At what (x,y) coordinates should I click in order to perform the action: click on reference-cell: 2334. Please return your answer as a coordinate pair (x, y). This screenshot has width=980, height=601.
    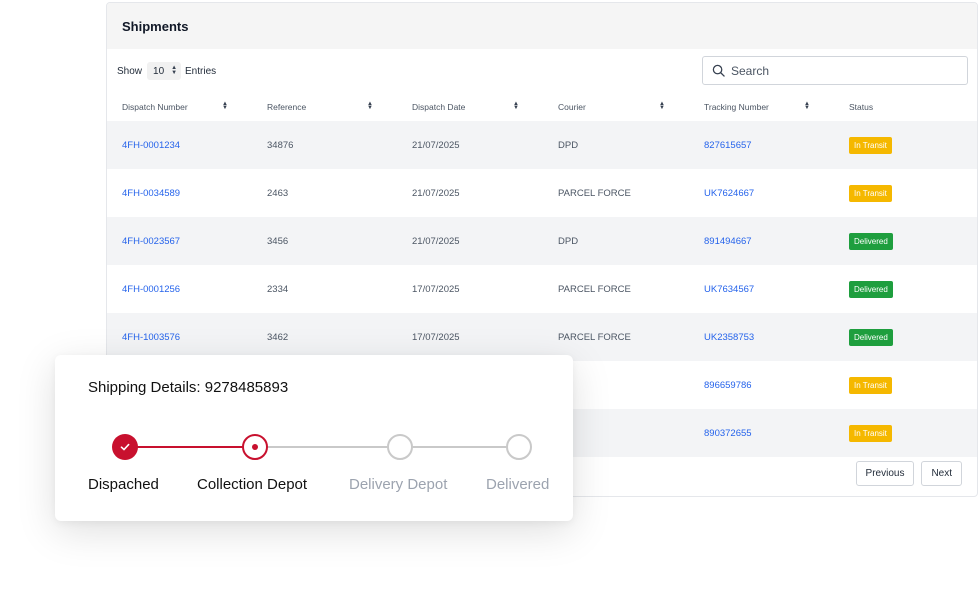
    Looking at the image, I should click on (278, 289).